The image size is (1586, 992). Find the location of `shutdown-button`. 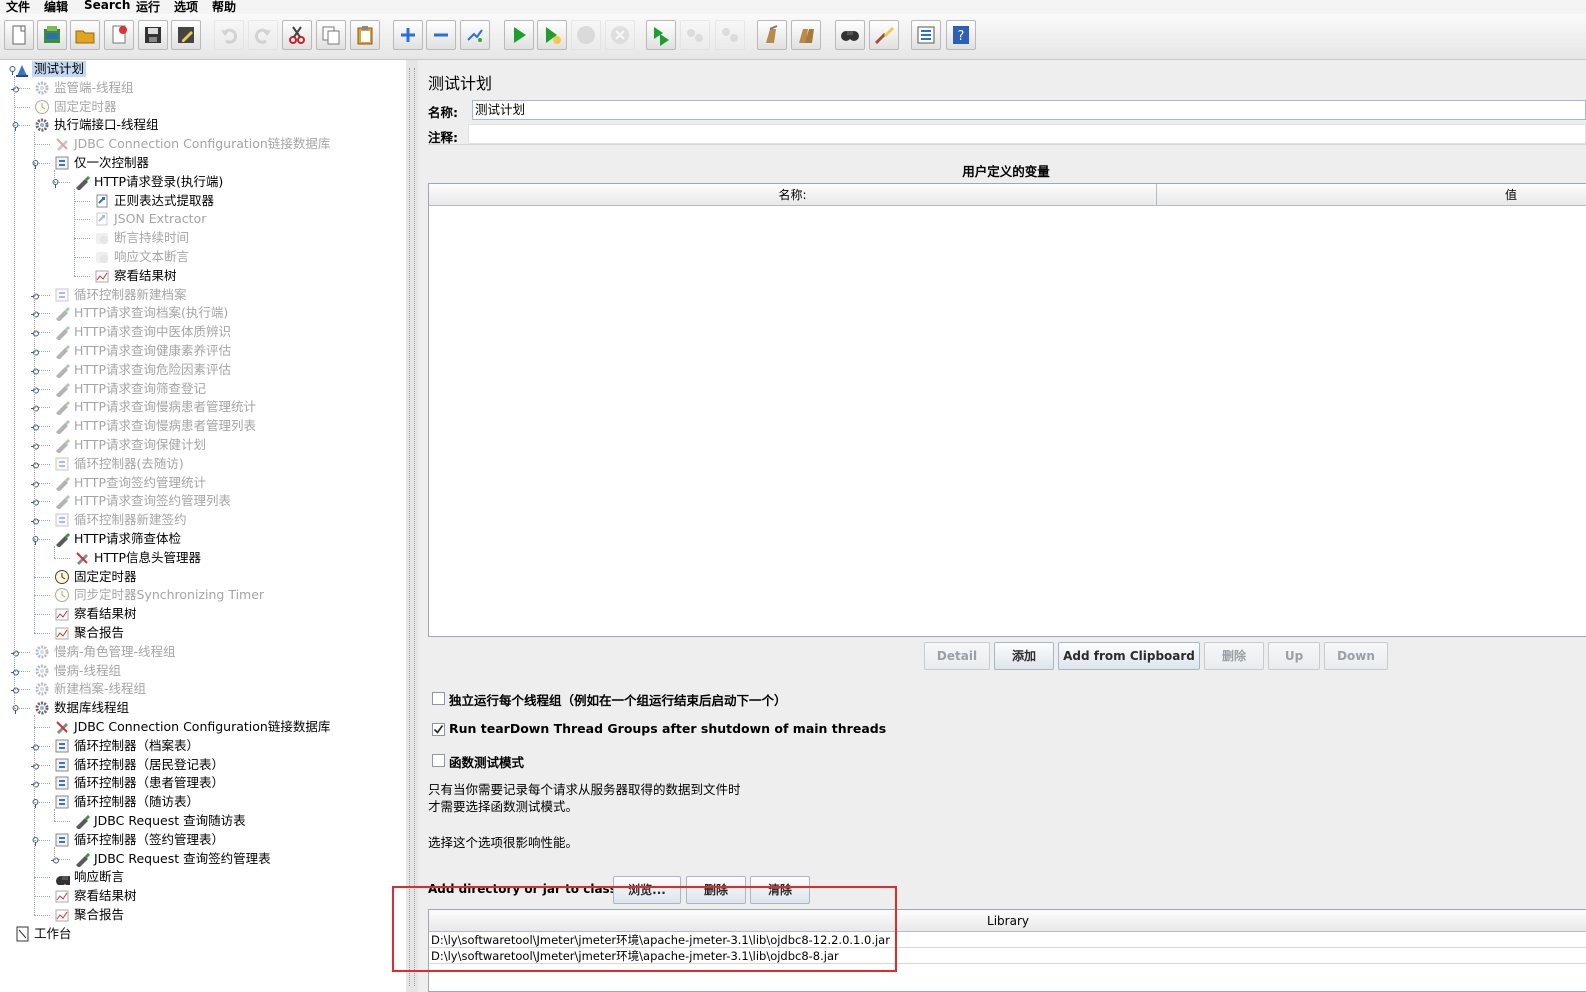

shutdown-button is located at coordinates (620, 35).